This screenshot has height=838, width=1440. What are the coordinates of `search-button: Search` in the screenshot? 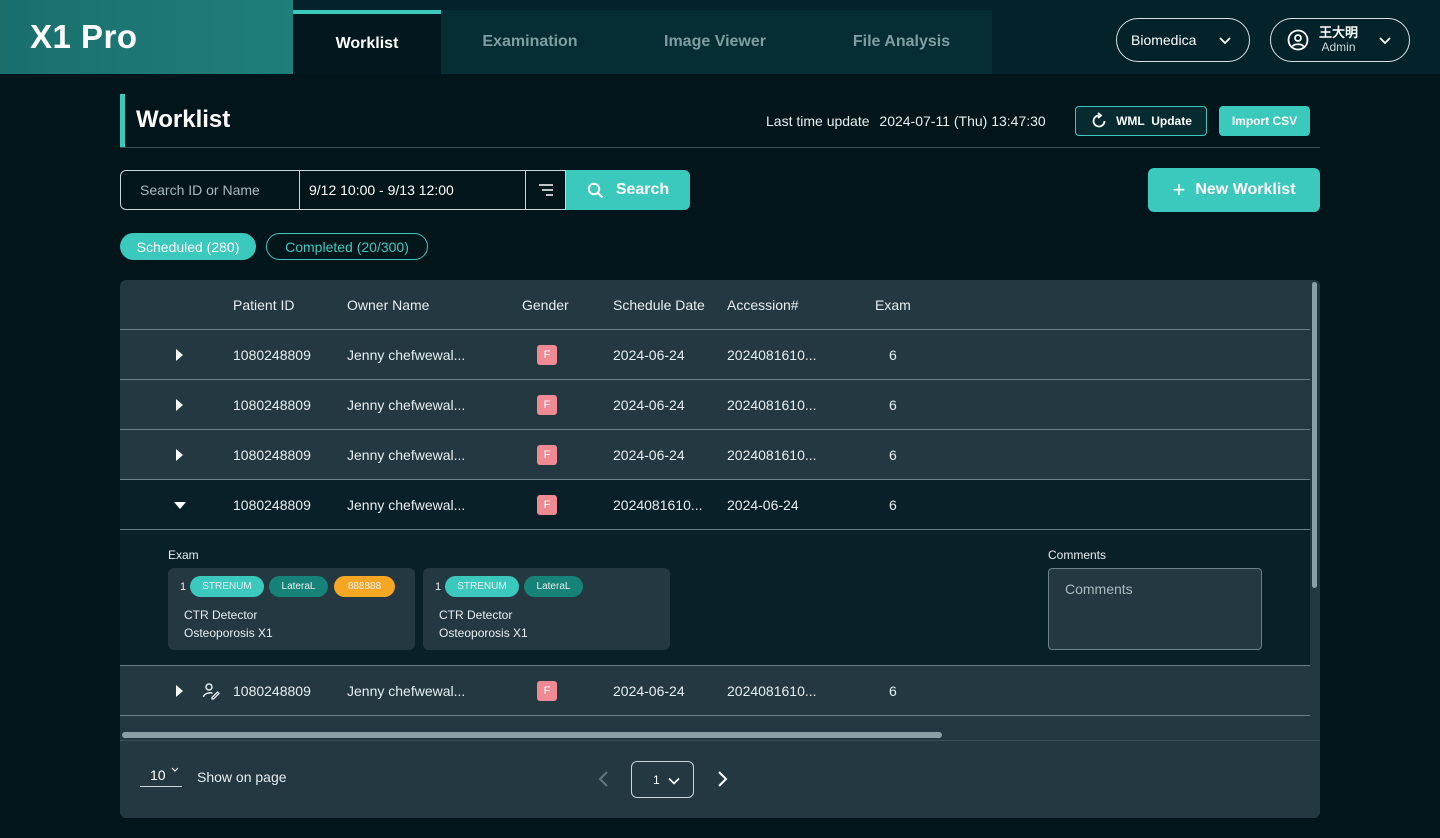 It's located at (628, 190).